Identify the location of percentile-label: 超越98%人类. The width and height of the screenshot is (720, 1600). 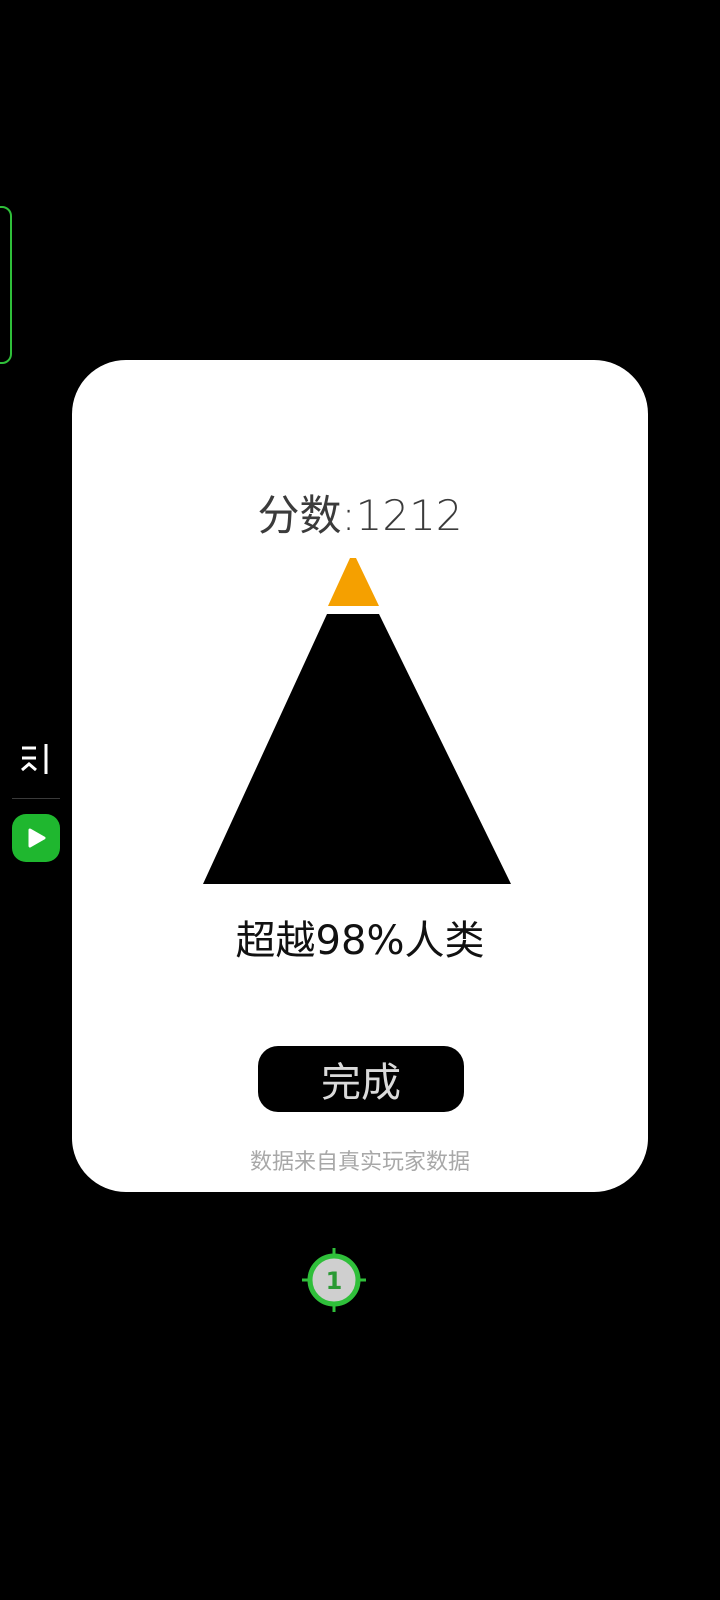
(360, 941).